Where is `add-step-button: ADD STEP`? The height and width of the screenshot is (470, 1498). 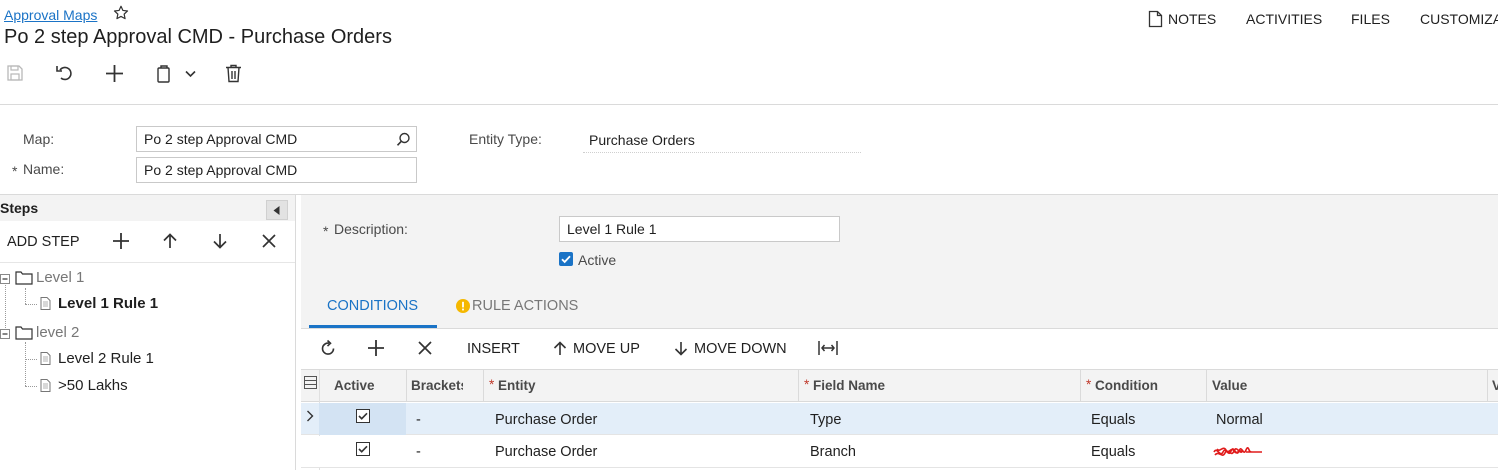 add-step-button: ADD STEP is located at coordinates (43, 242).